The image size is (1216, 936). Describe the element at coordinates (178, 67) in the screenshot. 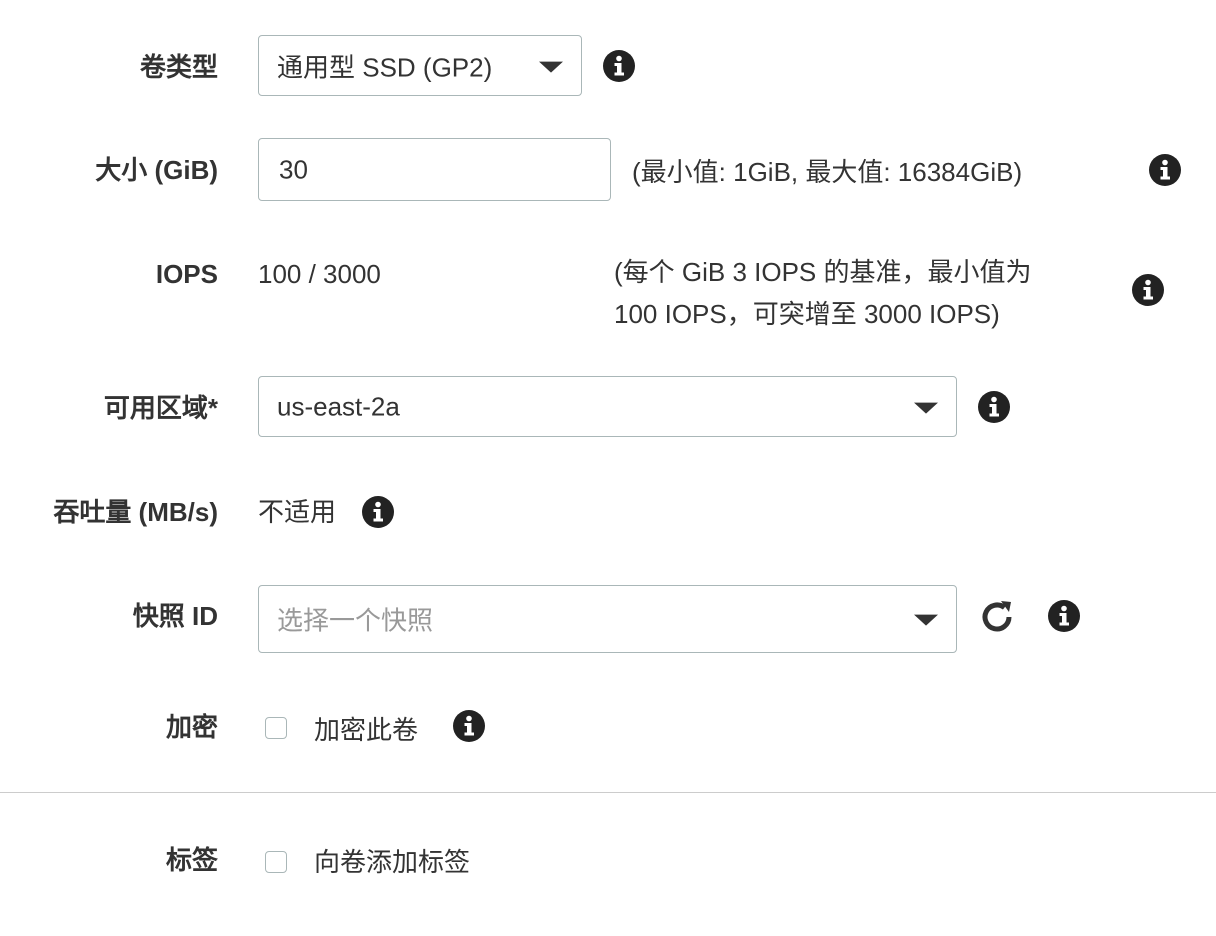

I see `volume-type-label: 卷类型` at that location.